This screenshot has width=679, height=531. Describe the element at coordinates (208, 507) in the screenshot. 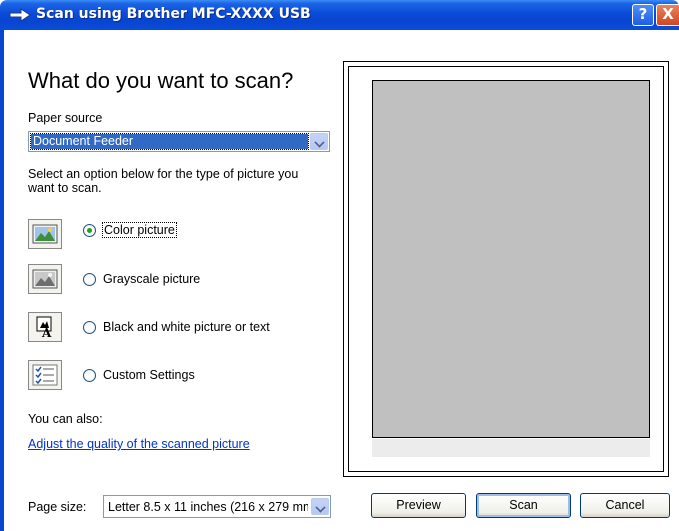

I see `page-size-value: Letter 8.5 x 11 inches (216 x 279 mm)` at that location.